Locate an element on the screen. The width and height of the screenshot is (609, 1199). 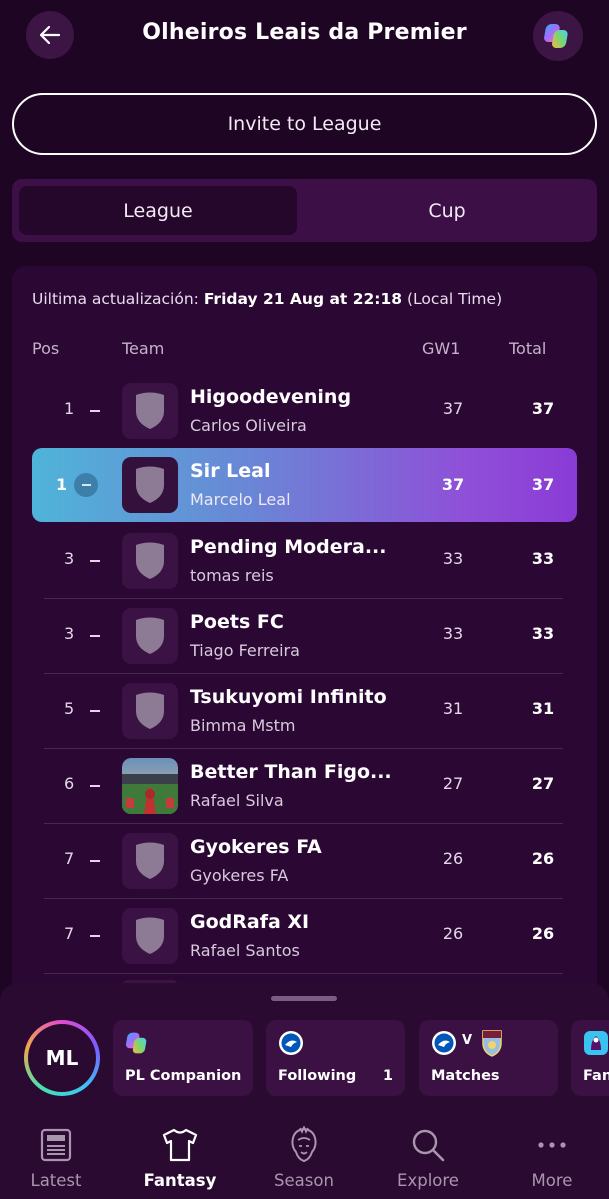
last-updated-suffix: (Local Time) is located at coordinates (452, 299).